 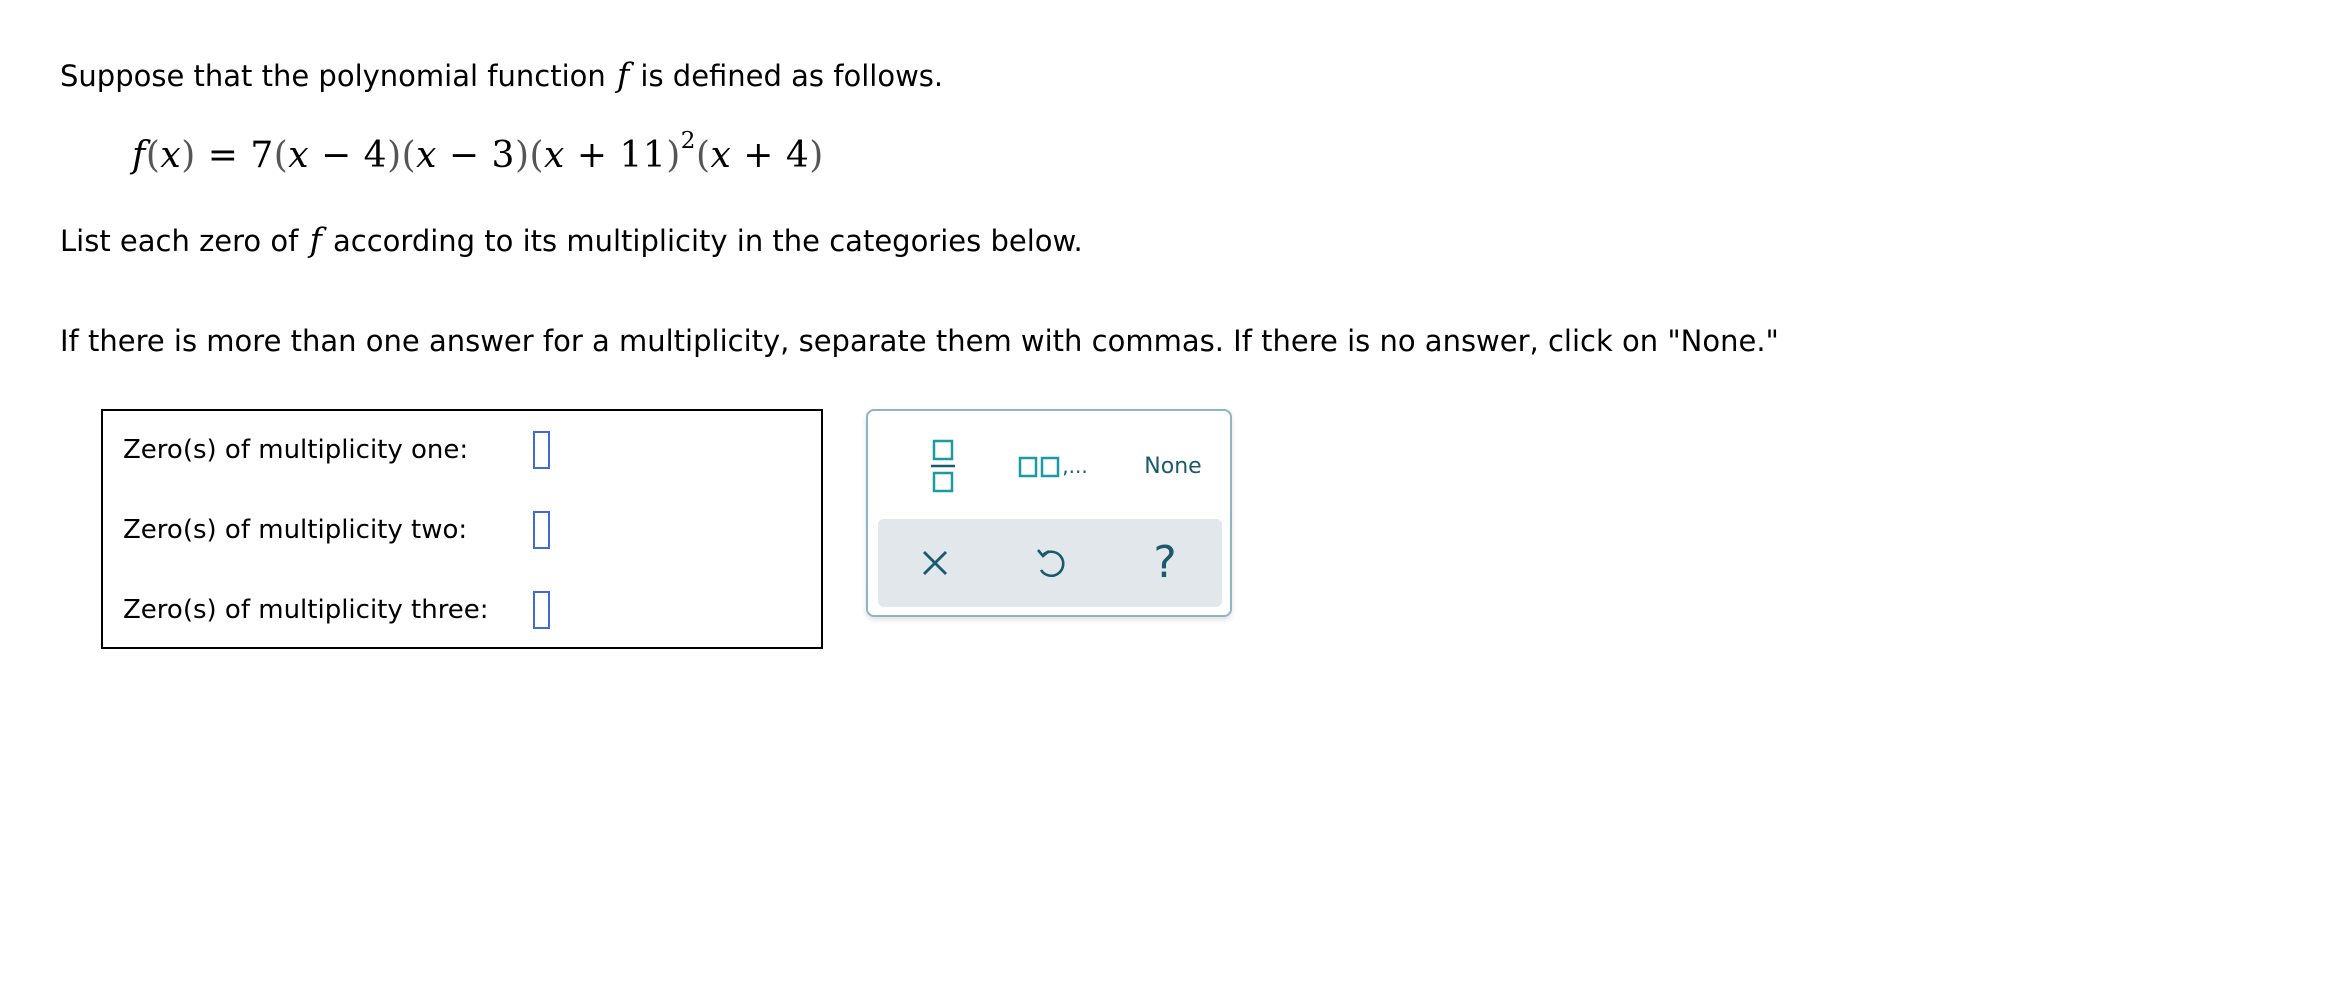 What do you see at coordinates (503, 155) in the screenshot?
I see `factor2-const: 3` at bounding box center [503, 155].